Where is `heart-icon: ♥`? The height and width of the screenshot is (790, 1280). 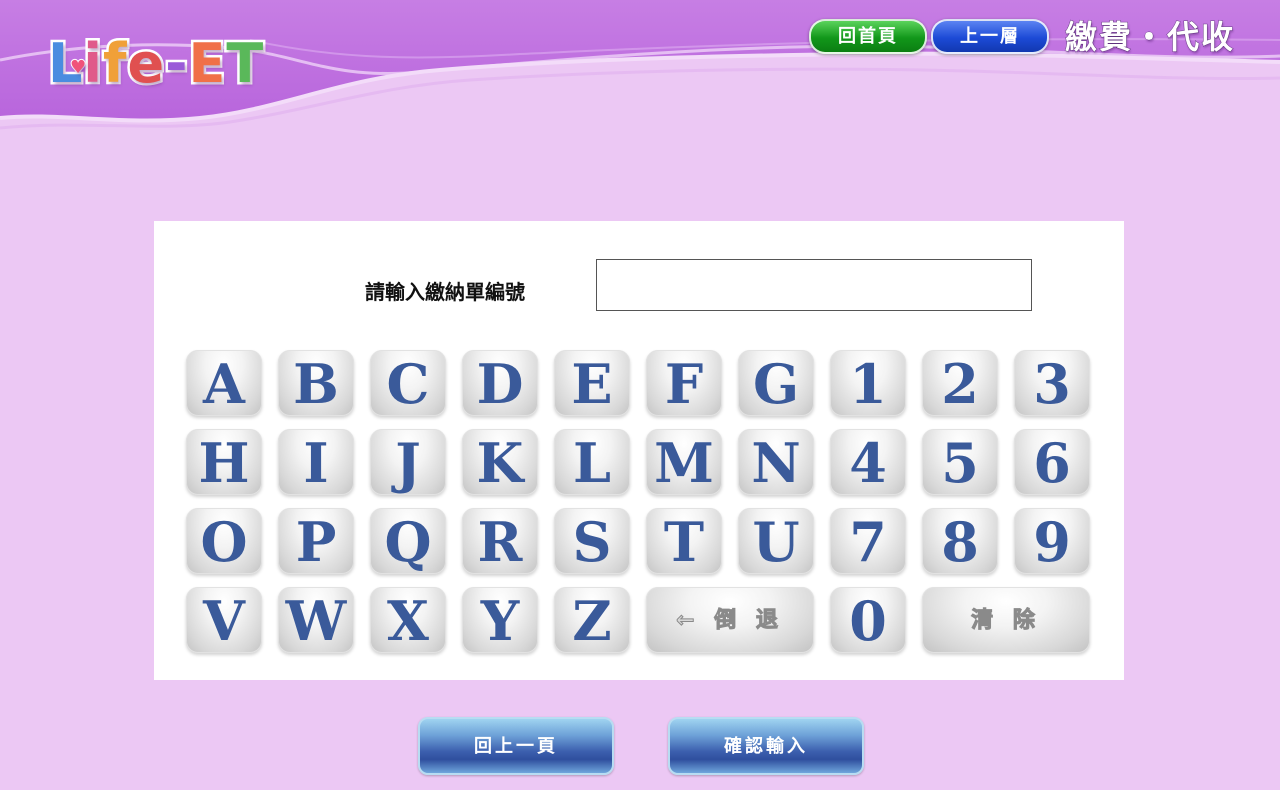
heart-icon: ♥ is located at coordinates (78, 67).